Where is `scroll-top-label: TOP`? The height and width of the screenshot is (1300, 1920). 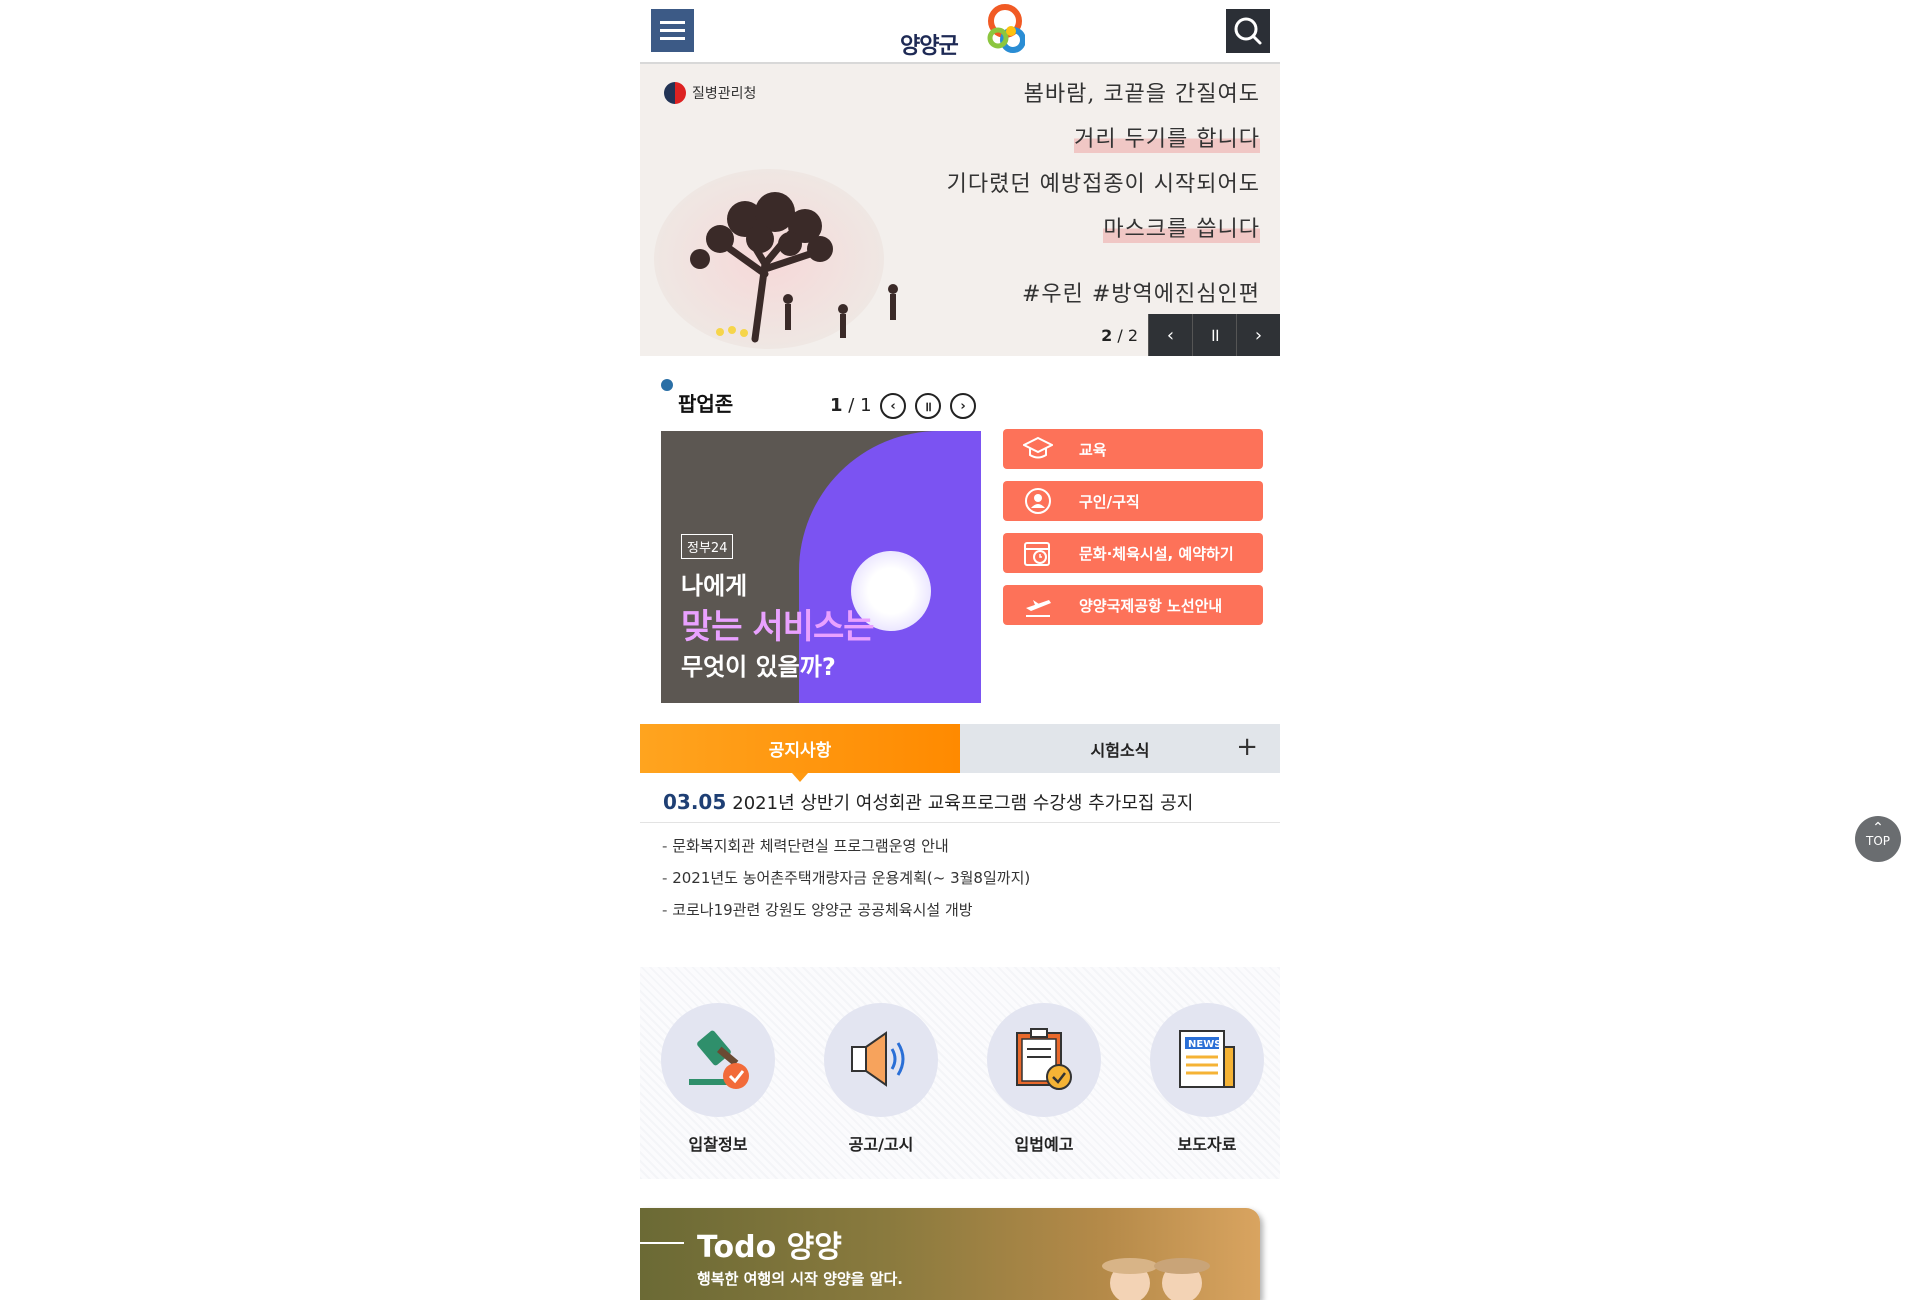
scroll-top-label: TOP is located at coordinates (1877, 841).